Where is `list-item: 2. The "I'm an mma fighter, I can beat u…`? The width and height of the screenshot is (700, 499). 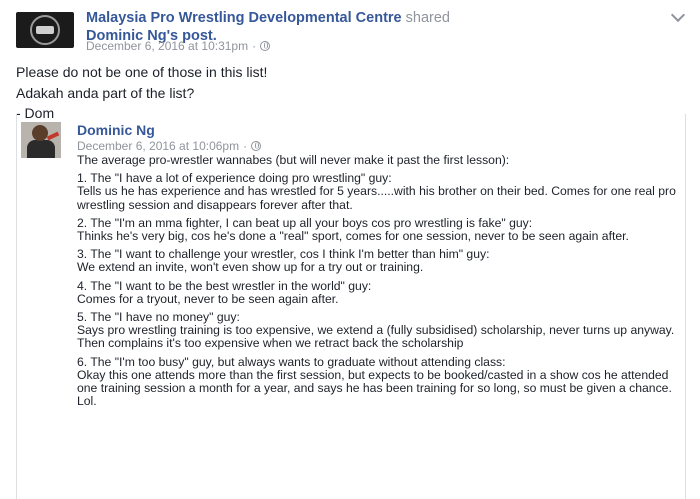
list-item: 2. The "I'm an mma fighter, I can beat u… is located at coordinates (379, 230).